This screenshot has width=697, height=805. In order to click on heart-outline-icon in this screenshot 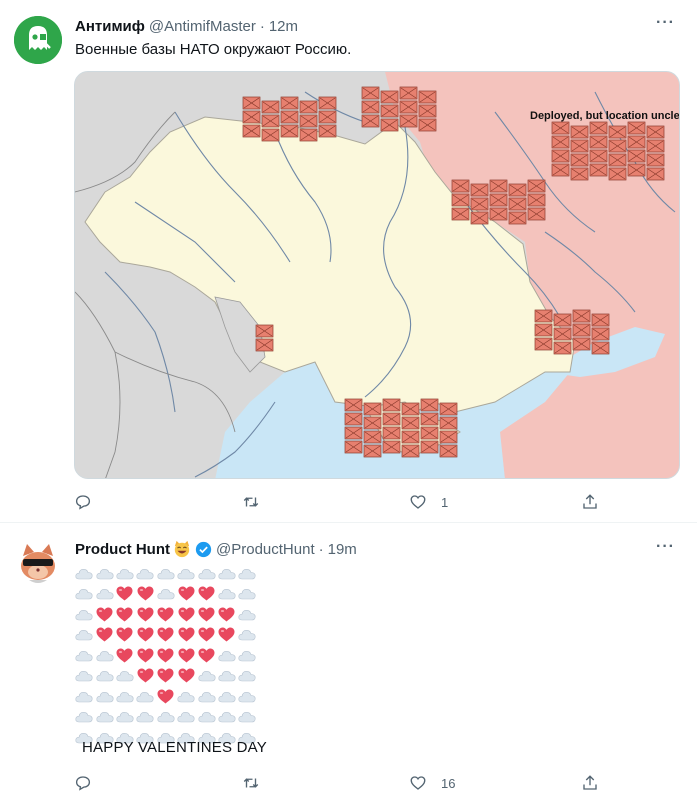, I will do `click(418, 783)`.